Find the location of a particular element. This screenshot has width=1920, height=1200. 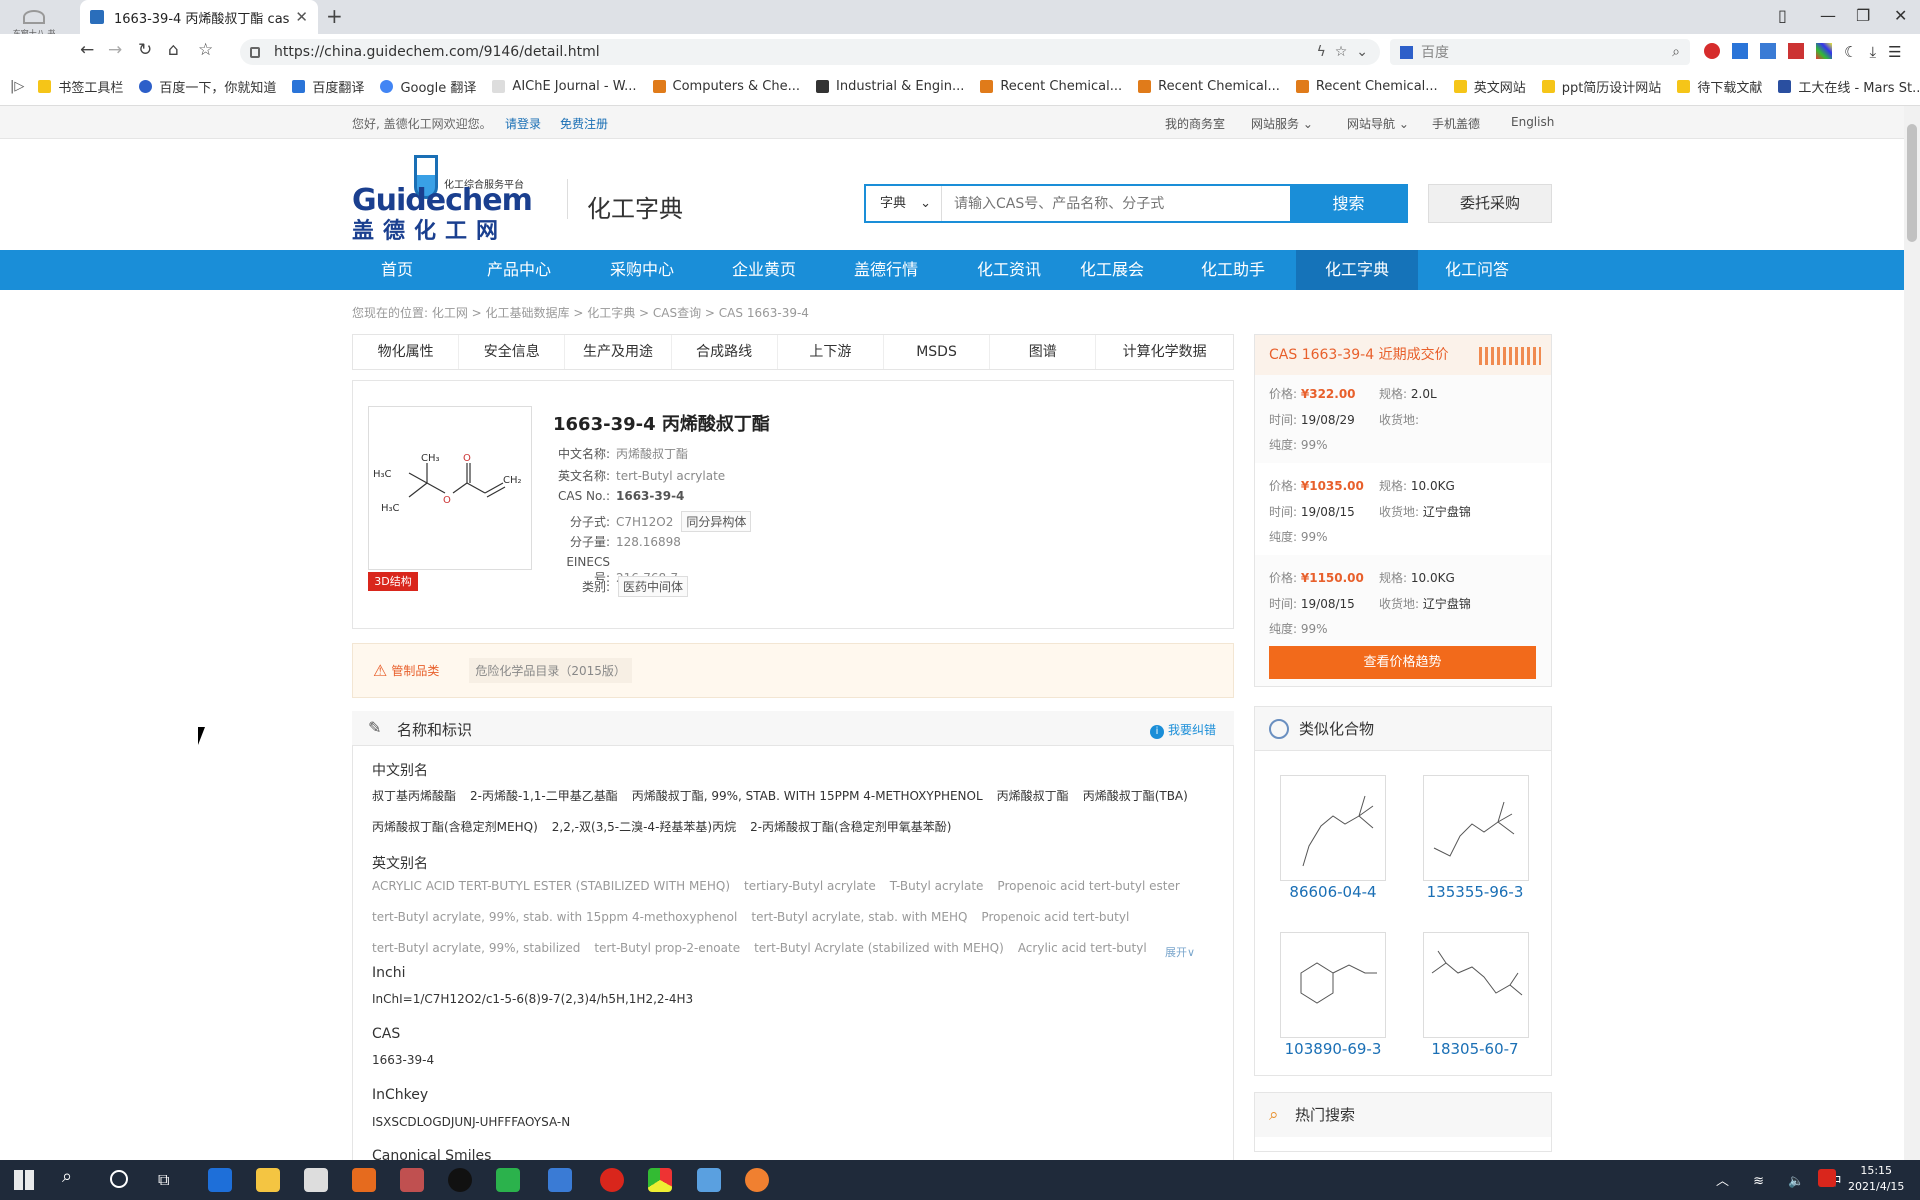

taskbar-search-icon: ⌕ is located at coordinates (67, 1176).